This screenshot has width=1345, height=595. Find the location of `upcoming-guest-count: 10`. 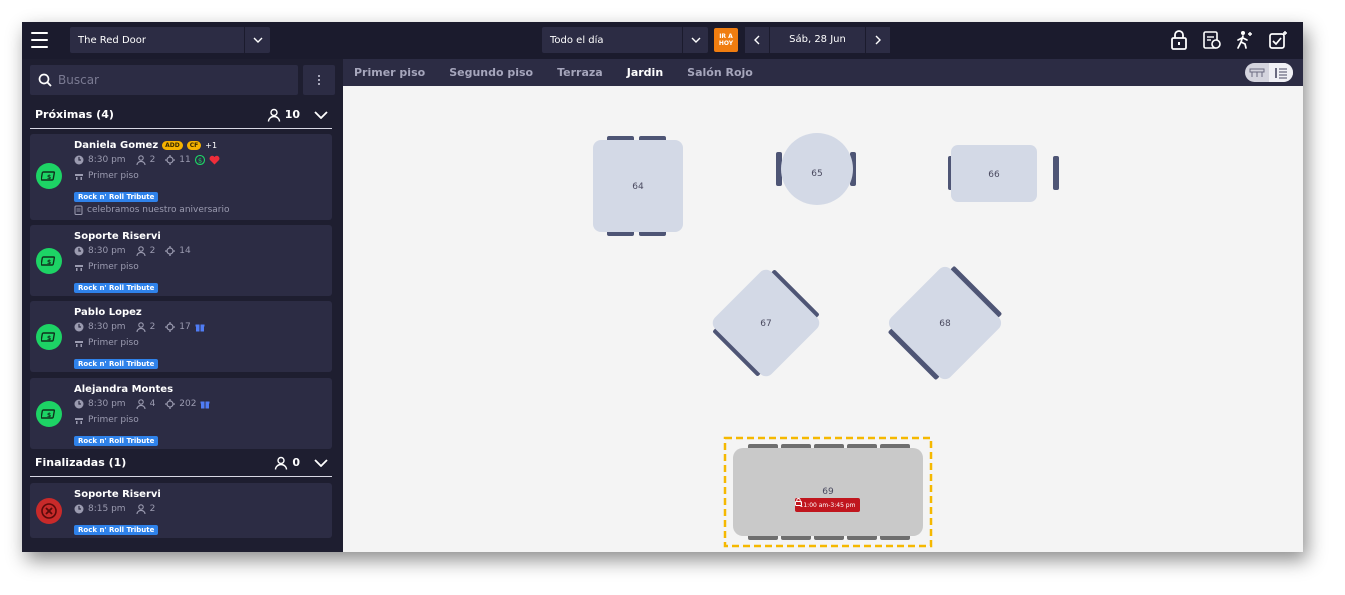

upcoming-guest-count: 10 is located at coordinates (292, 114).